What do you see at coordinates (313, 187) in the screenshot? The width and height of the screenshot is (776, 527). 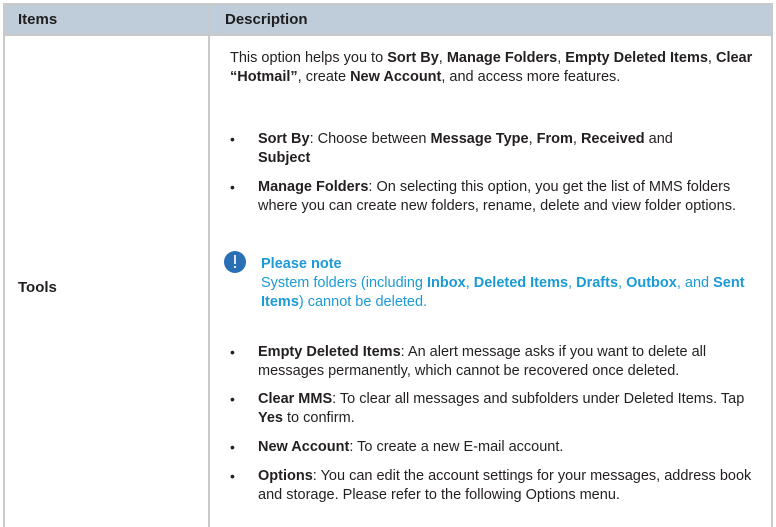 I see `item-label: Manage Folders` at bounding box center [313, 187].